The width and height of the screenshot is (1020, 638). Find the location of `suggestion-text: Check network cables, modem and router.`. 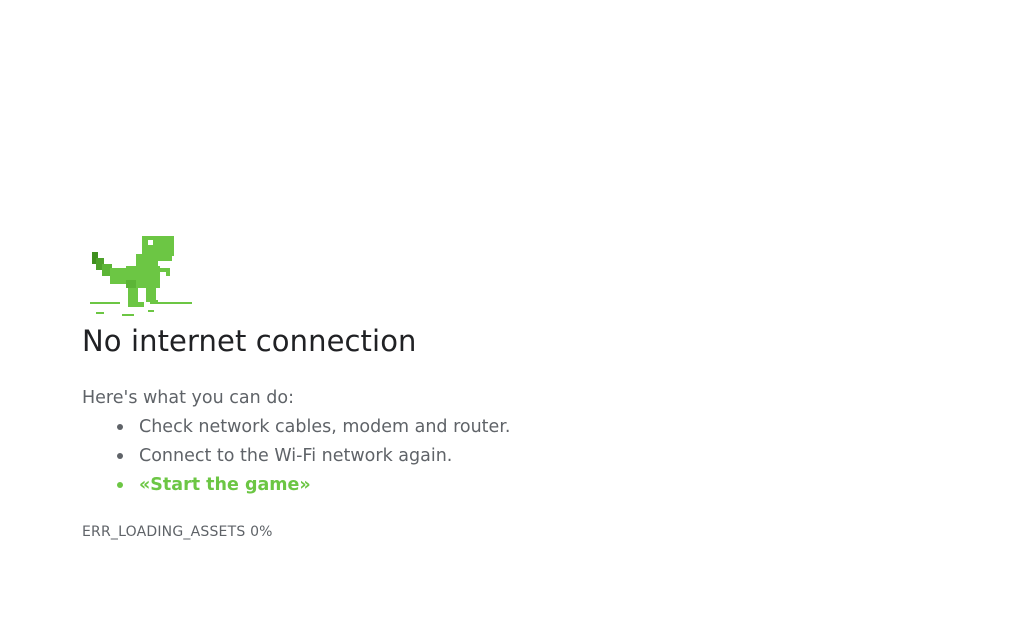

suggestion-text: Check network cables, modem and router. is located at coordinates (325, 427).